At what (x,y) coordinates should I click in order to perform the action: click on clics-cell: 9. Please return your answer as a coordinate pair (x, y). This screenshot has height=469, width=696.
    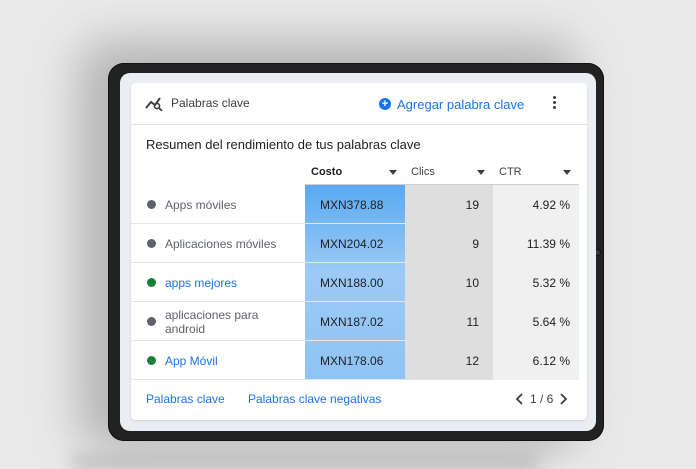
    Looking at the image, I should click on (449, 243).